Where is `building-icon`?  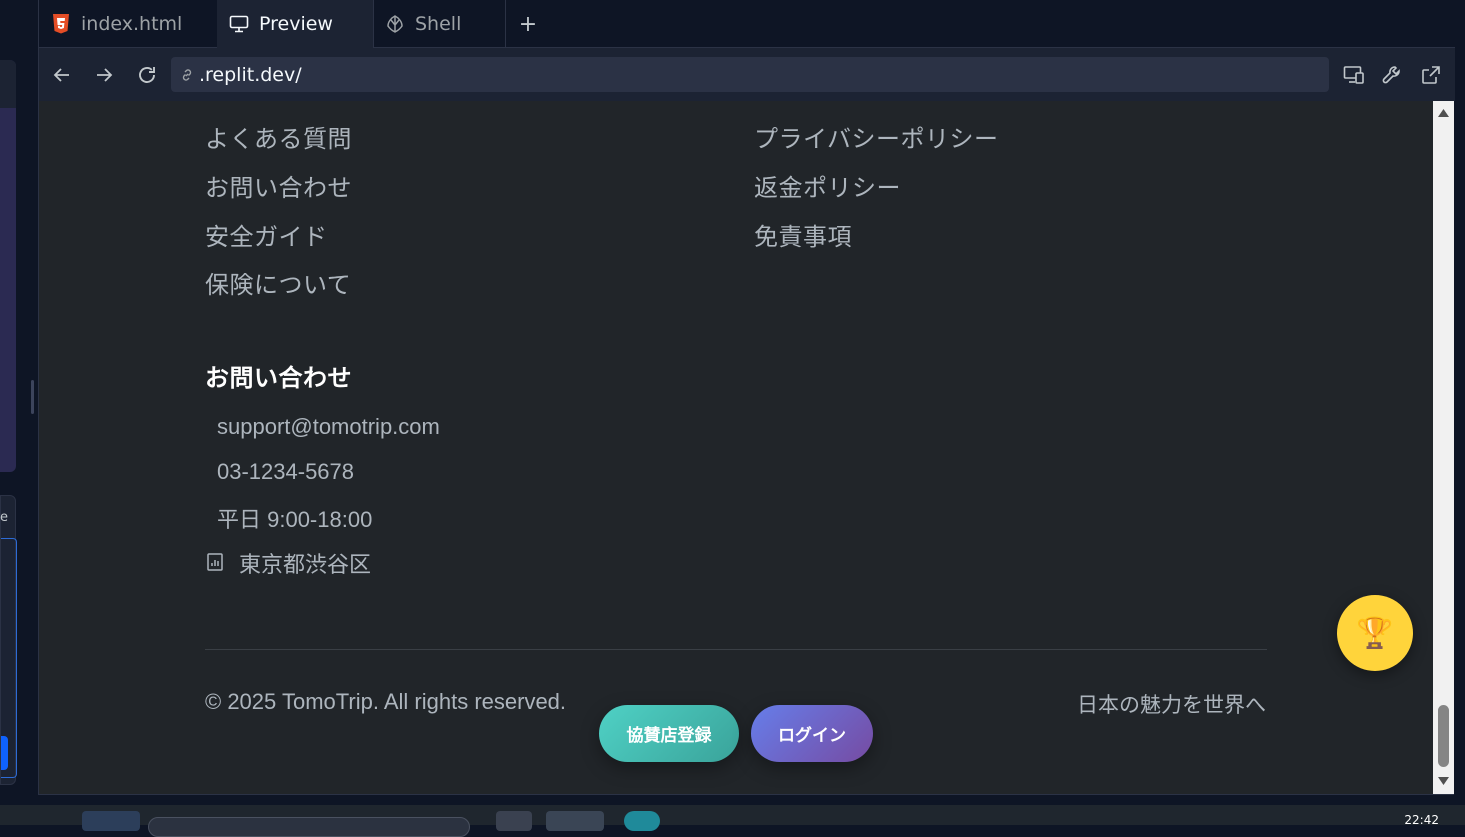
building-icon is located at coordinates (215, 562).